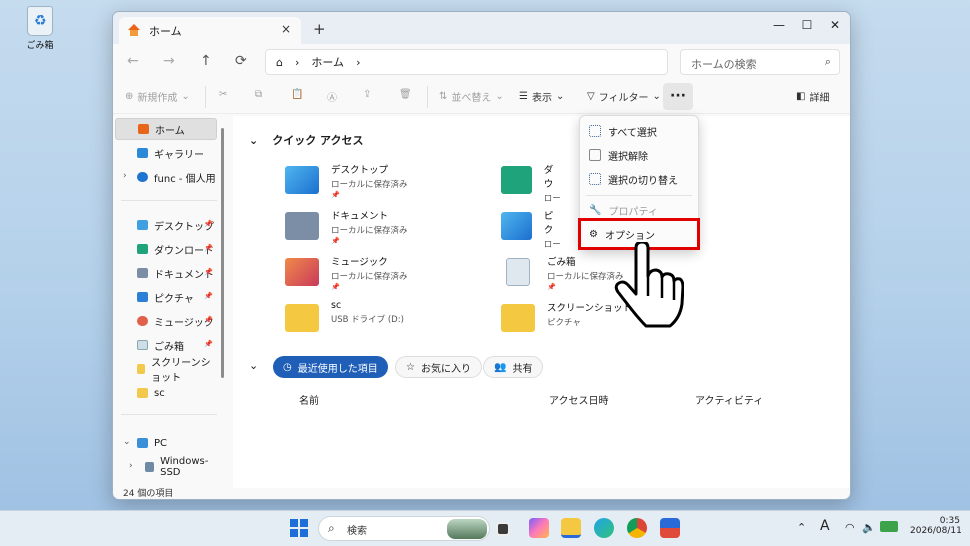 This screenshot has width=970, height=546. I want to click on sidebar-item-music: ミュージック 📌, so click(166, 321).